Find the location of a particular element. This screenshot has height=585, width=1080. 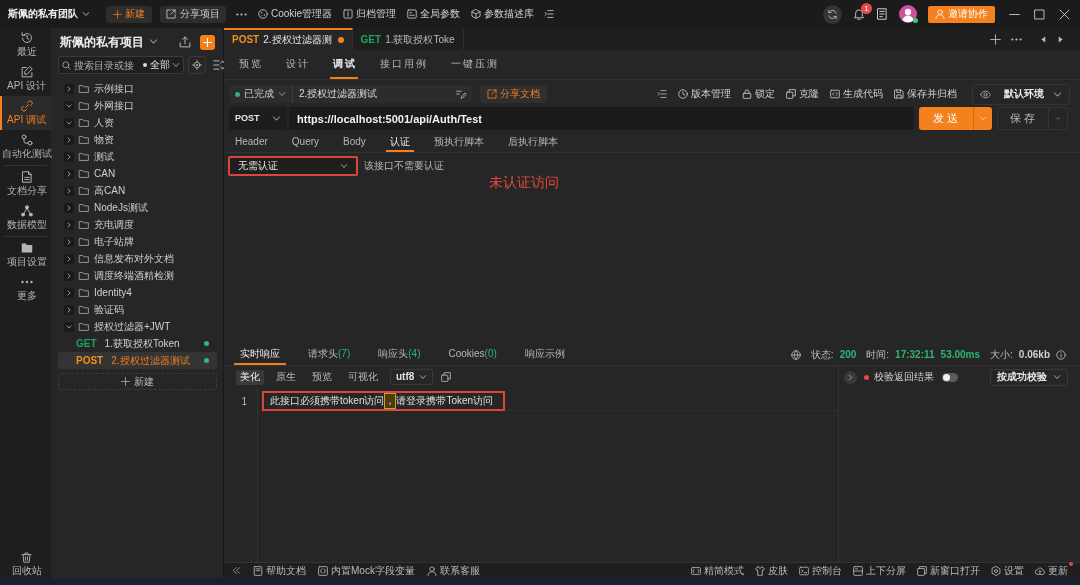

toolbar-button: 生成代码 is located at coordinates (856, 94).